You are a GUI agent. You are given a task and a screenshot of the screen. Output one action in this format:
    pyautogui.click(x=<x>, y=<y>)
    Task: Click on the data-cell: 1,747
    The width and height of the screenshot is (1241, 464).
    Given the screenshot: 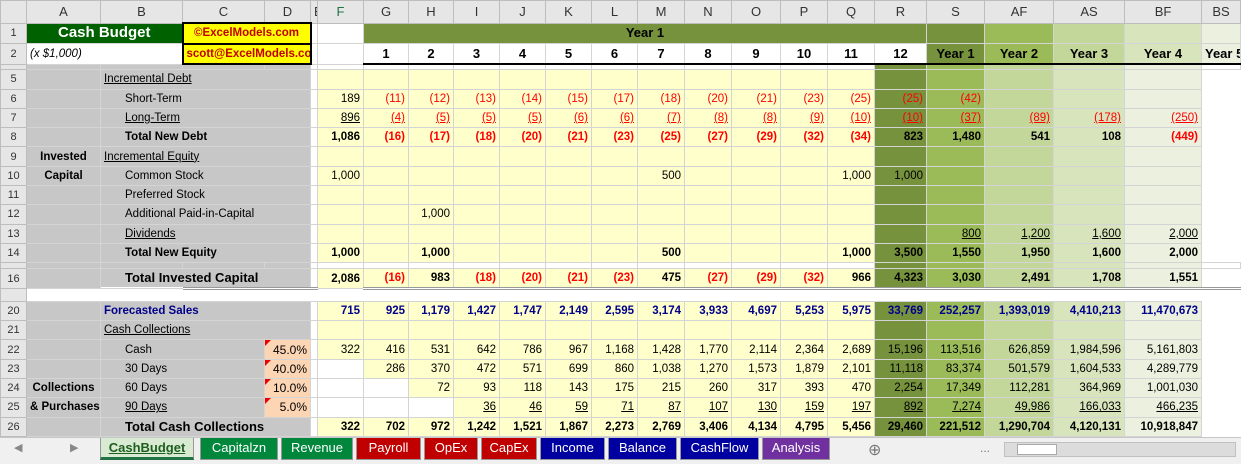 What is the action you would take?
    pyautogui.click(x=522, y=311)
    